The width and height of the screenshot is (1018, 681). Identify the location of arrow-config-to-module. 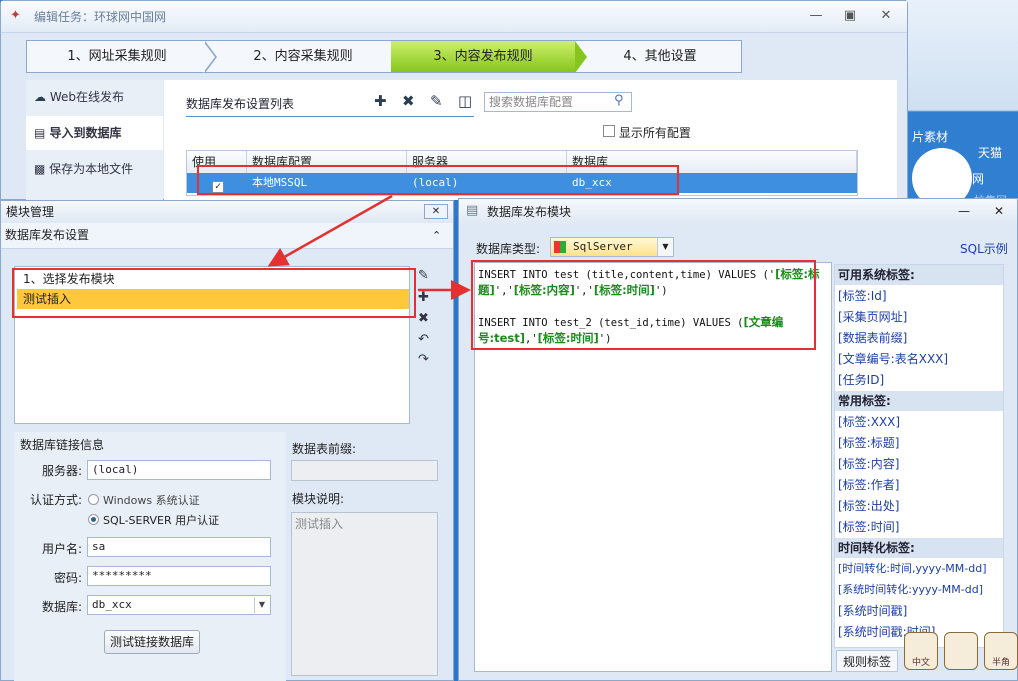
(330, 230).